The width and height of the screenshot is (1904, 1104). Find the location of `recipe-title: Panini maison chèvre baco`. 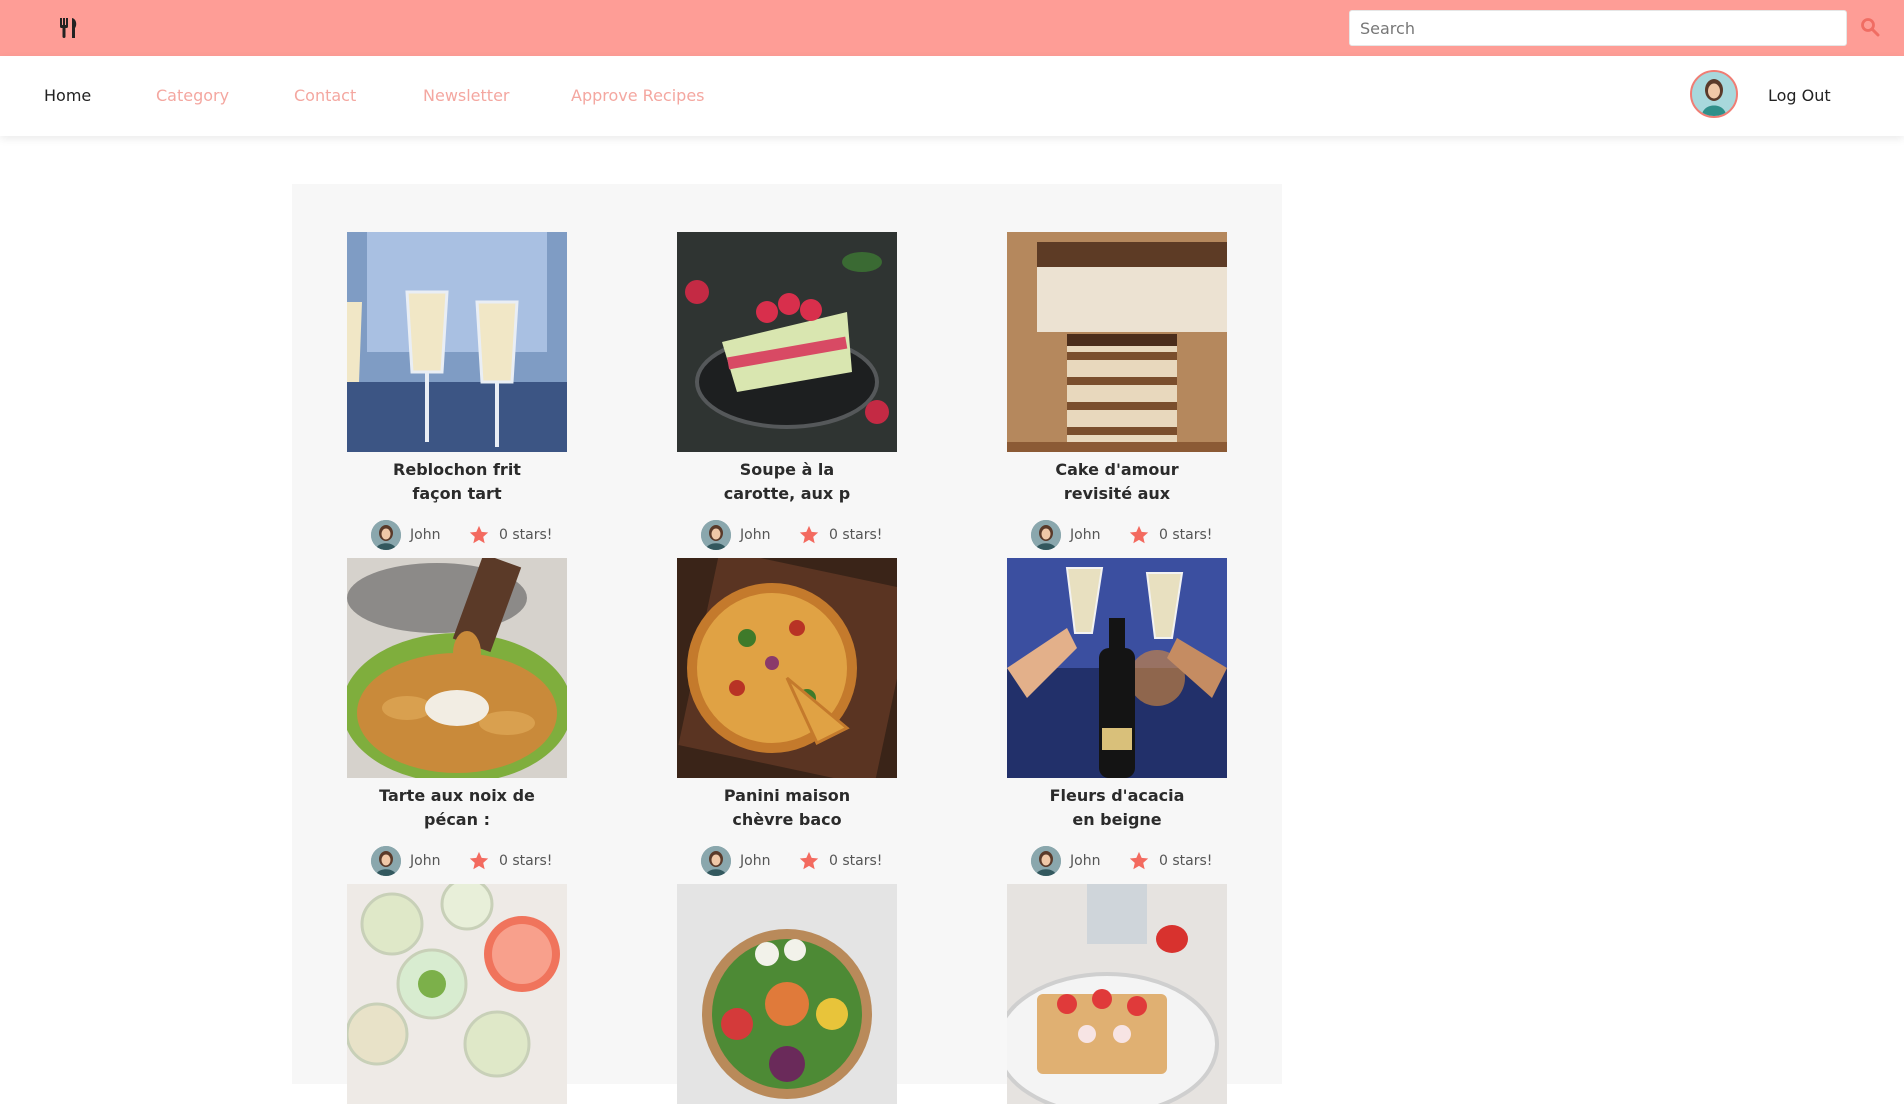

recipe-title: Panini maison chèvre baco is located at coordinates (787, 808).